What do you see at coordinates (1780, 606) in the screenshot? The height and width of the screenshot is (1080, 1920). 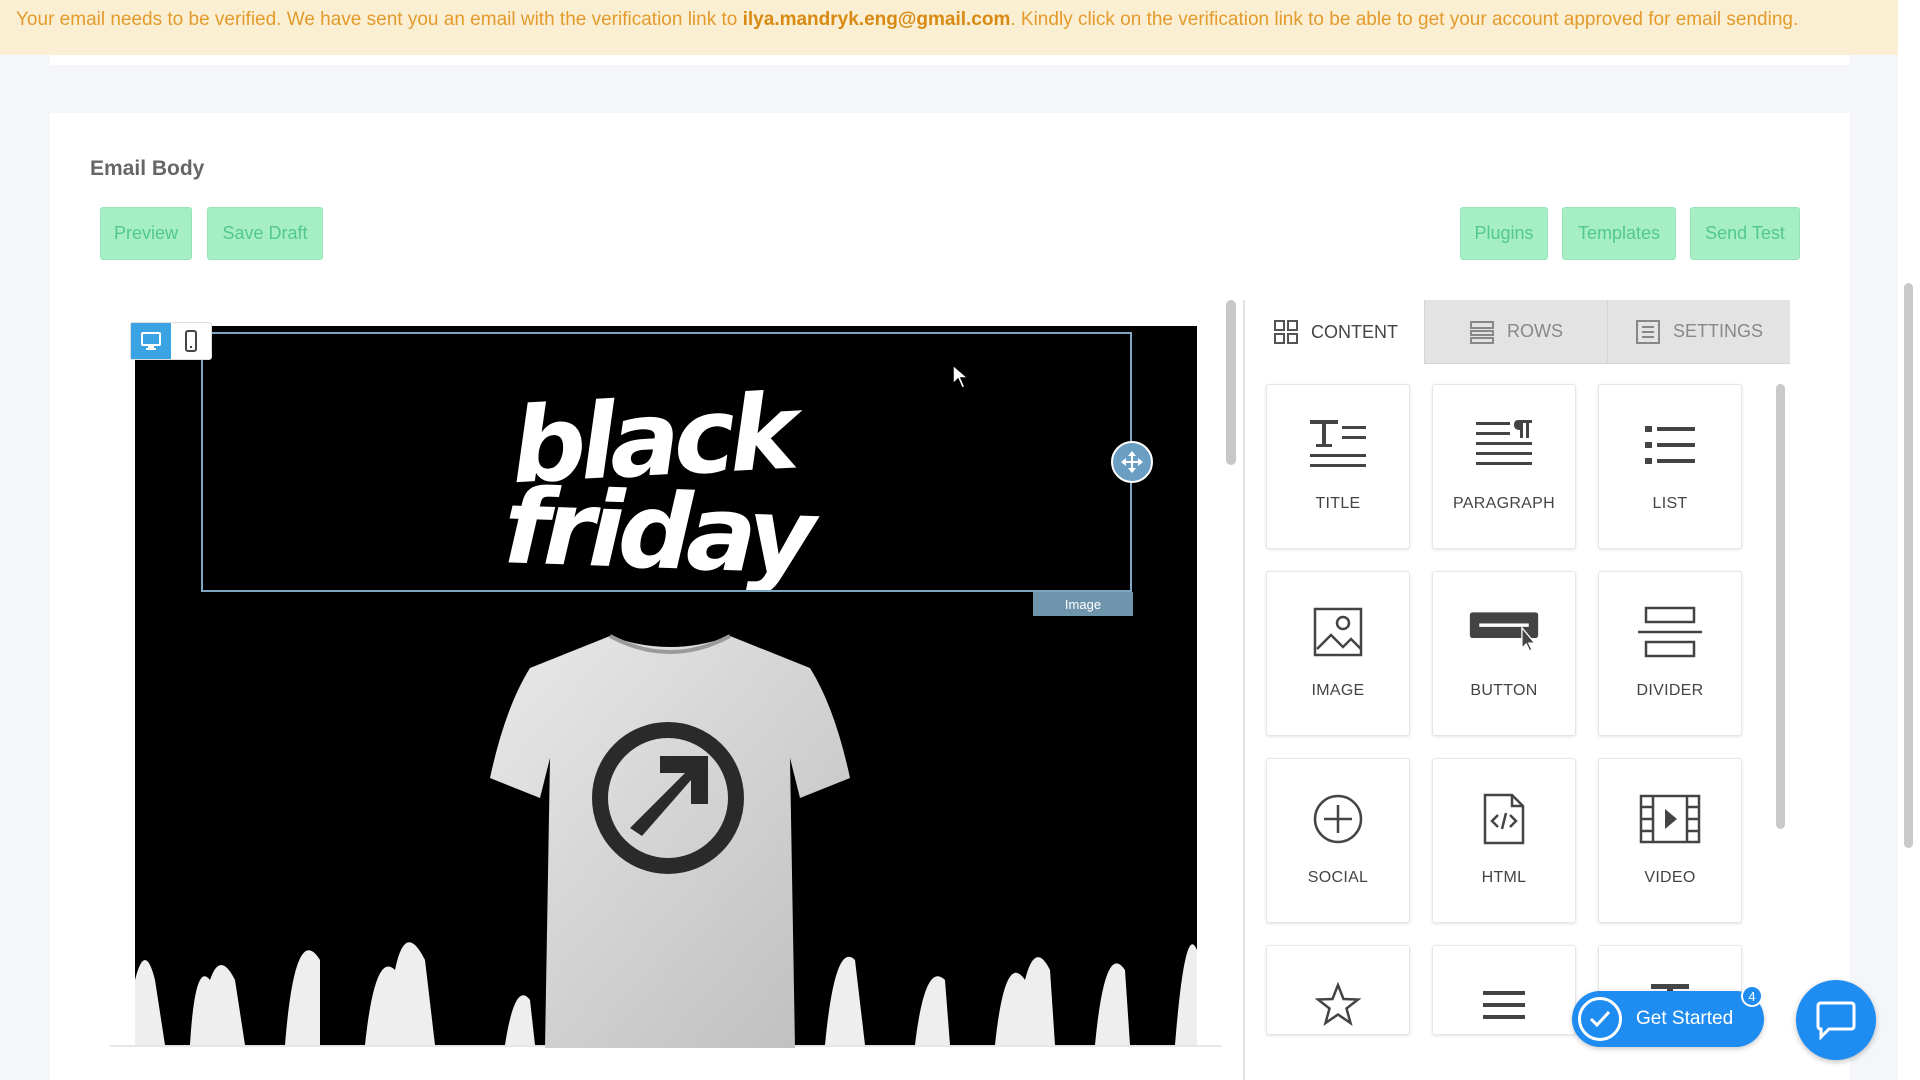 I see `panel-scrollbar` at bounding box center [1780, 606].